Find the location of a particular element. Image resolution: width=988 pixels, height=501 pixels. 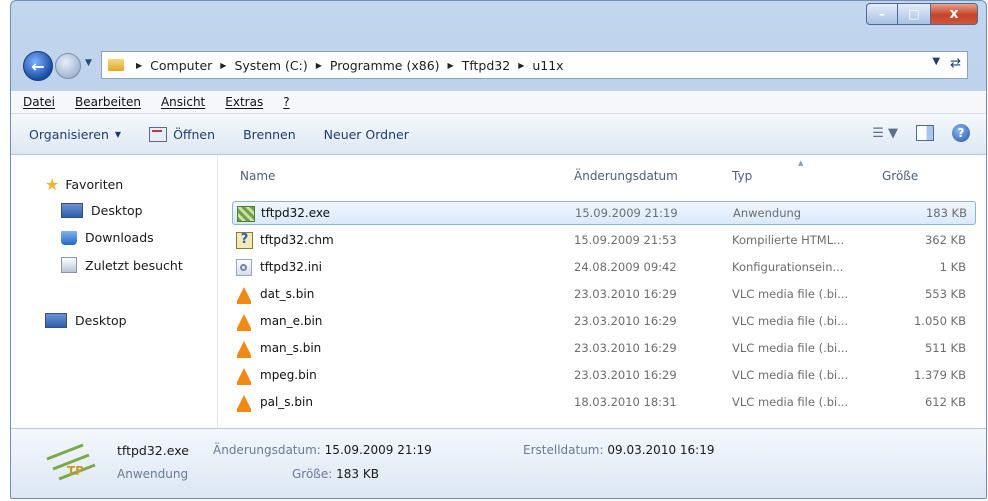

desktop-icon is located at coordinates (56, 320).